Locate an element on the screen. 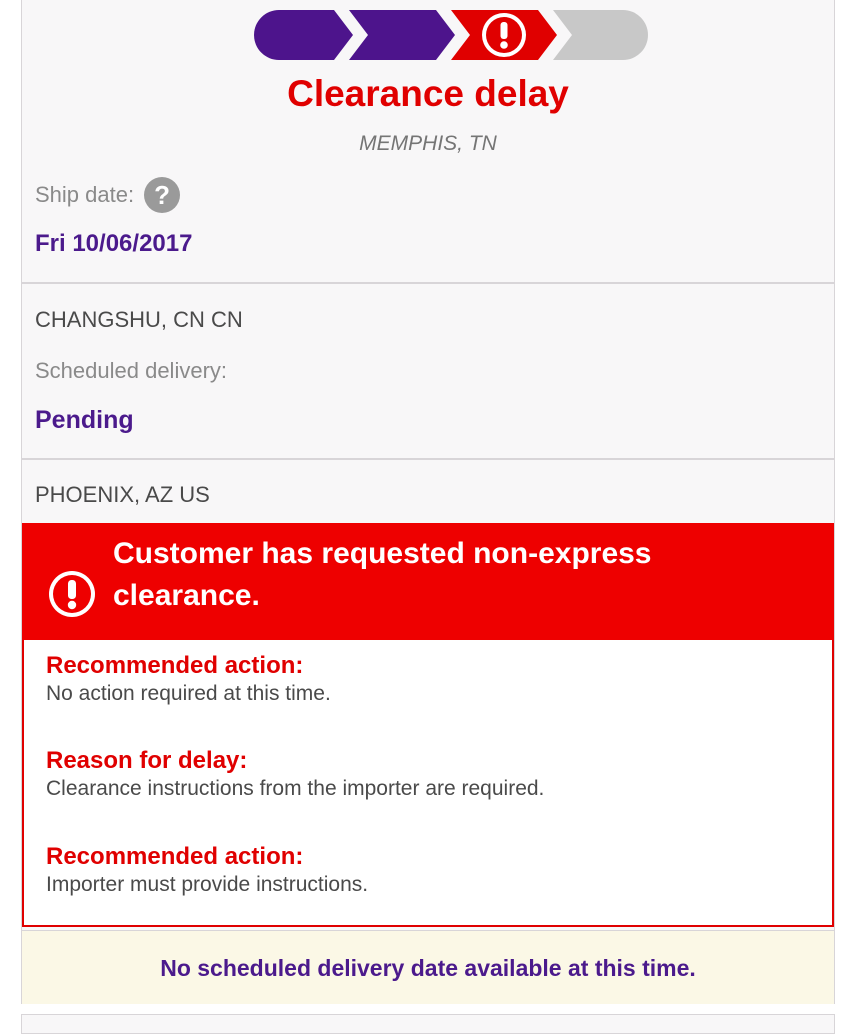 Image resolution: width=857 pixels, height=1034 pixels. shipment-progress-bar is located at coordinates (451, 35).